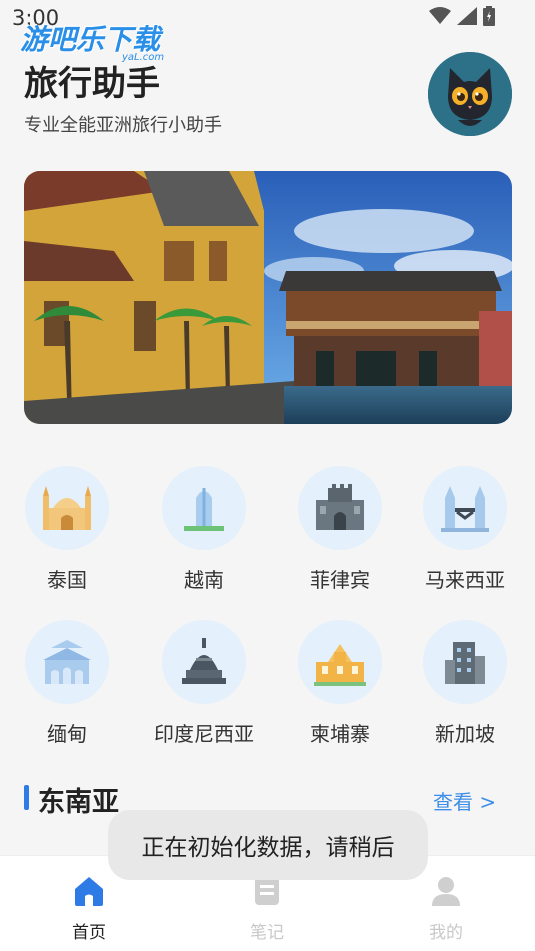  I want to click on country-label: 菲律宾, so click(340, 580).